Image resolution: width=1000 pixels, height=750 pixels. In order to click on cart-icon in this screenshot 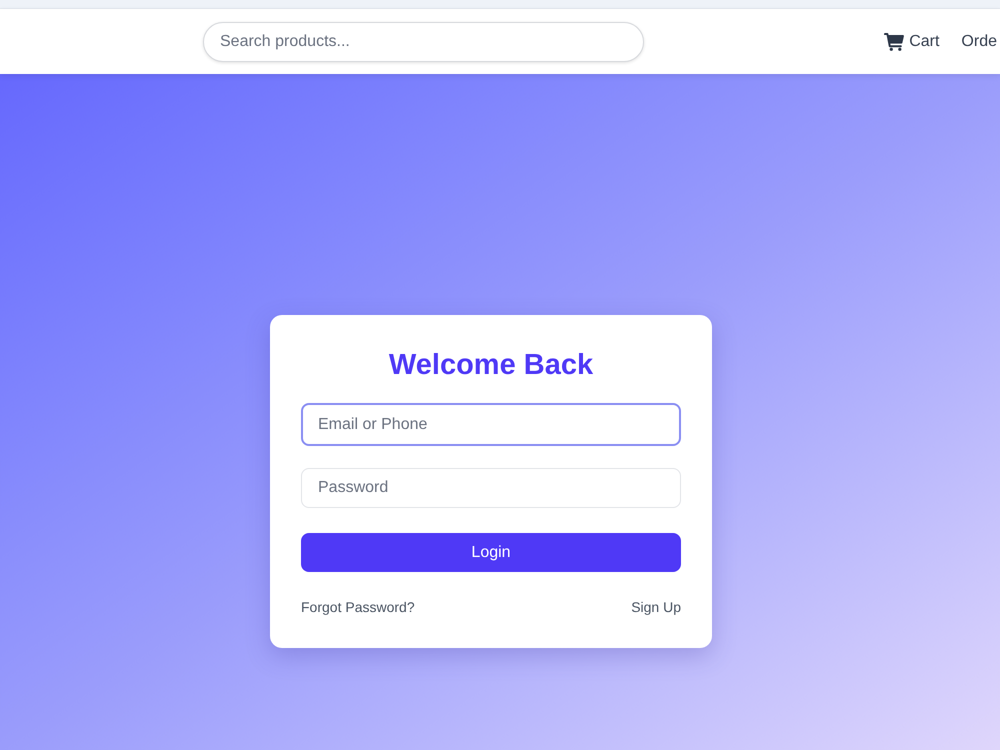, I will do `click(894, 41)`.